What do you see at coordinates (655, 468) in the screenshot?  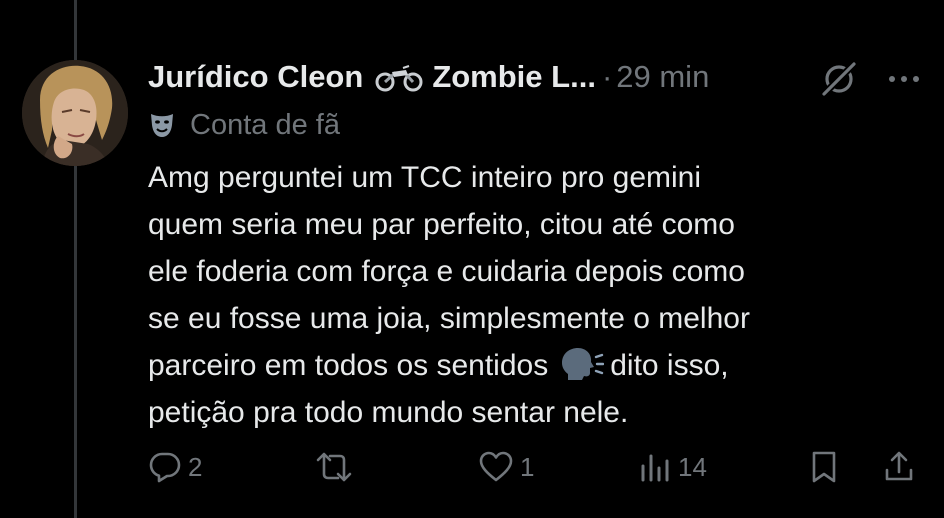 I see `analytics-icon` at bounding box center [655, 468].